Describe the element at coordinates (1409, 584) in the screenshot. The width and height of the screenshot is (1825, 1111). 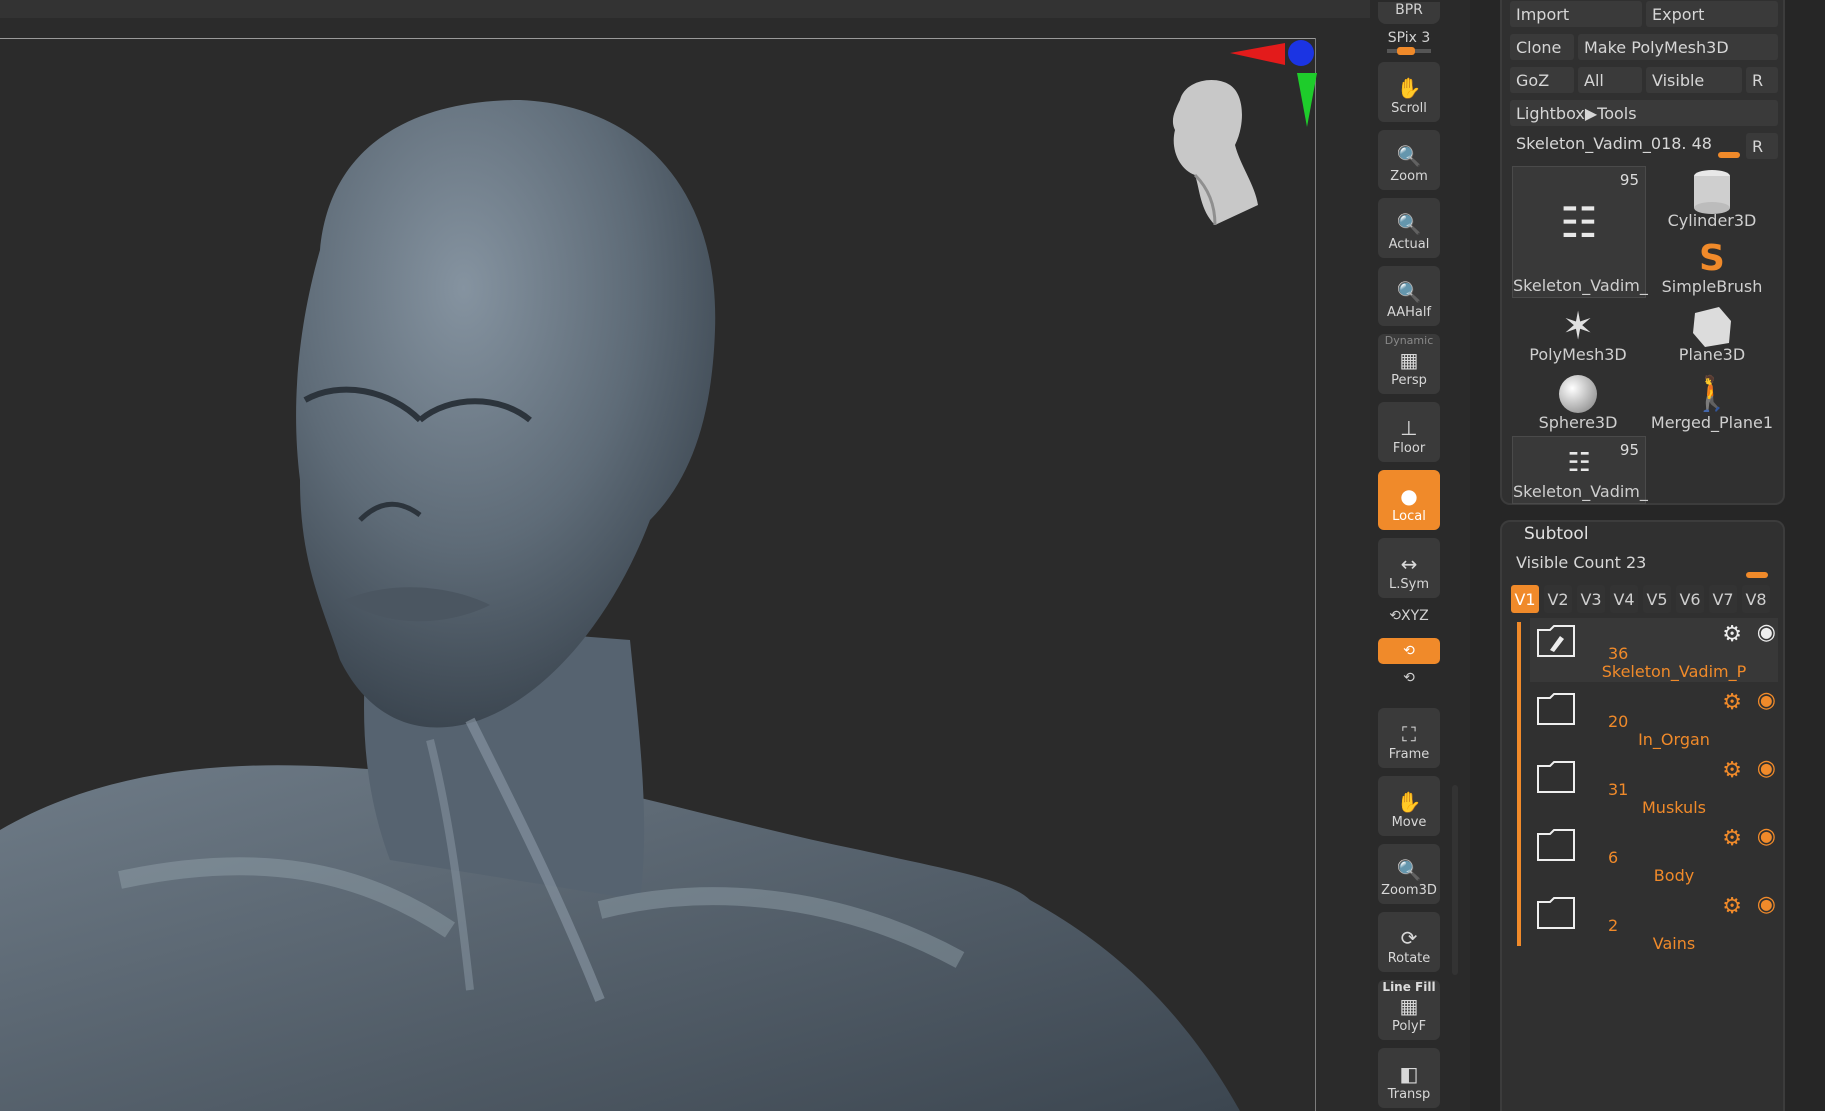
I see `lsym-label: L.Sym` at that location.